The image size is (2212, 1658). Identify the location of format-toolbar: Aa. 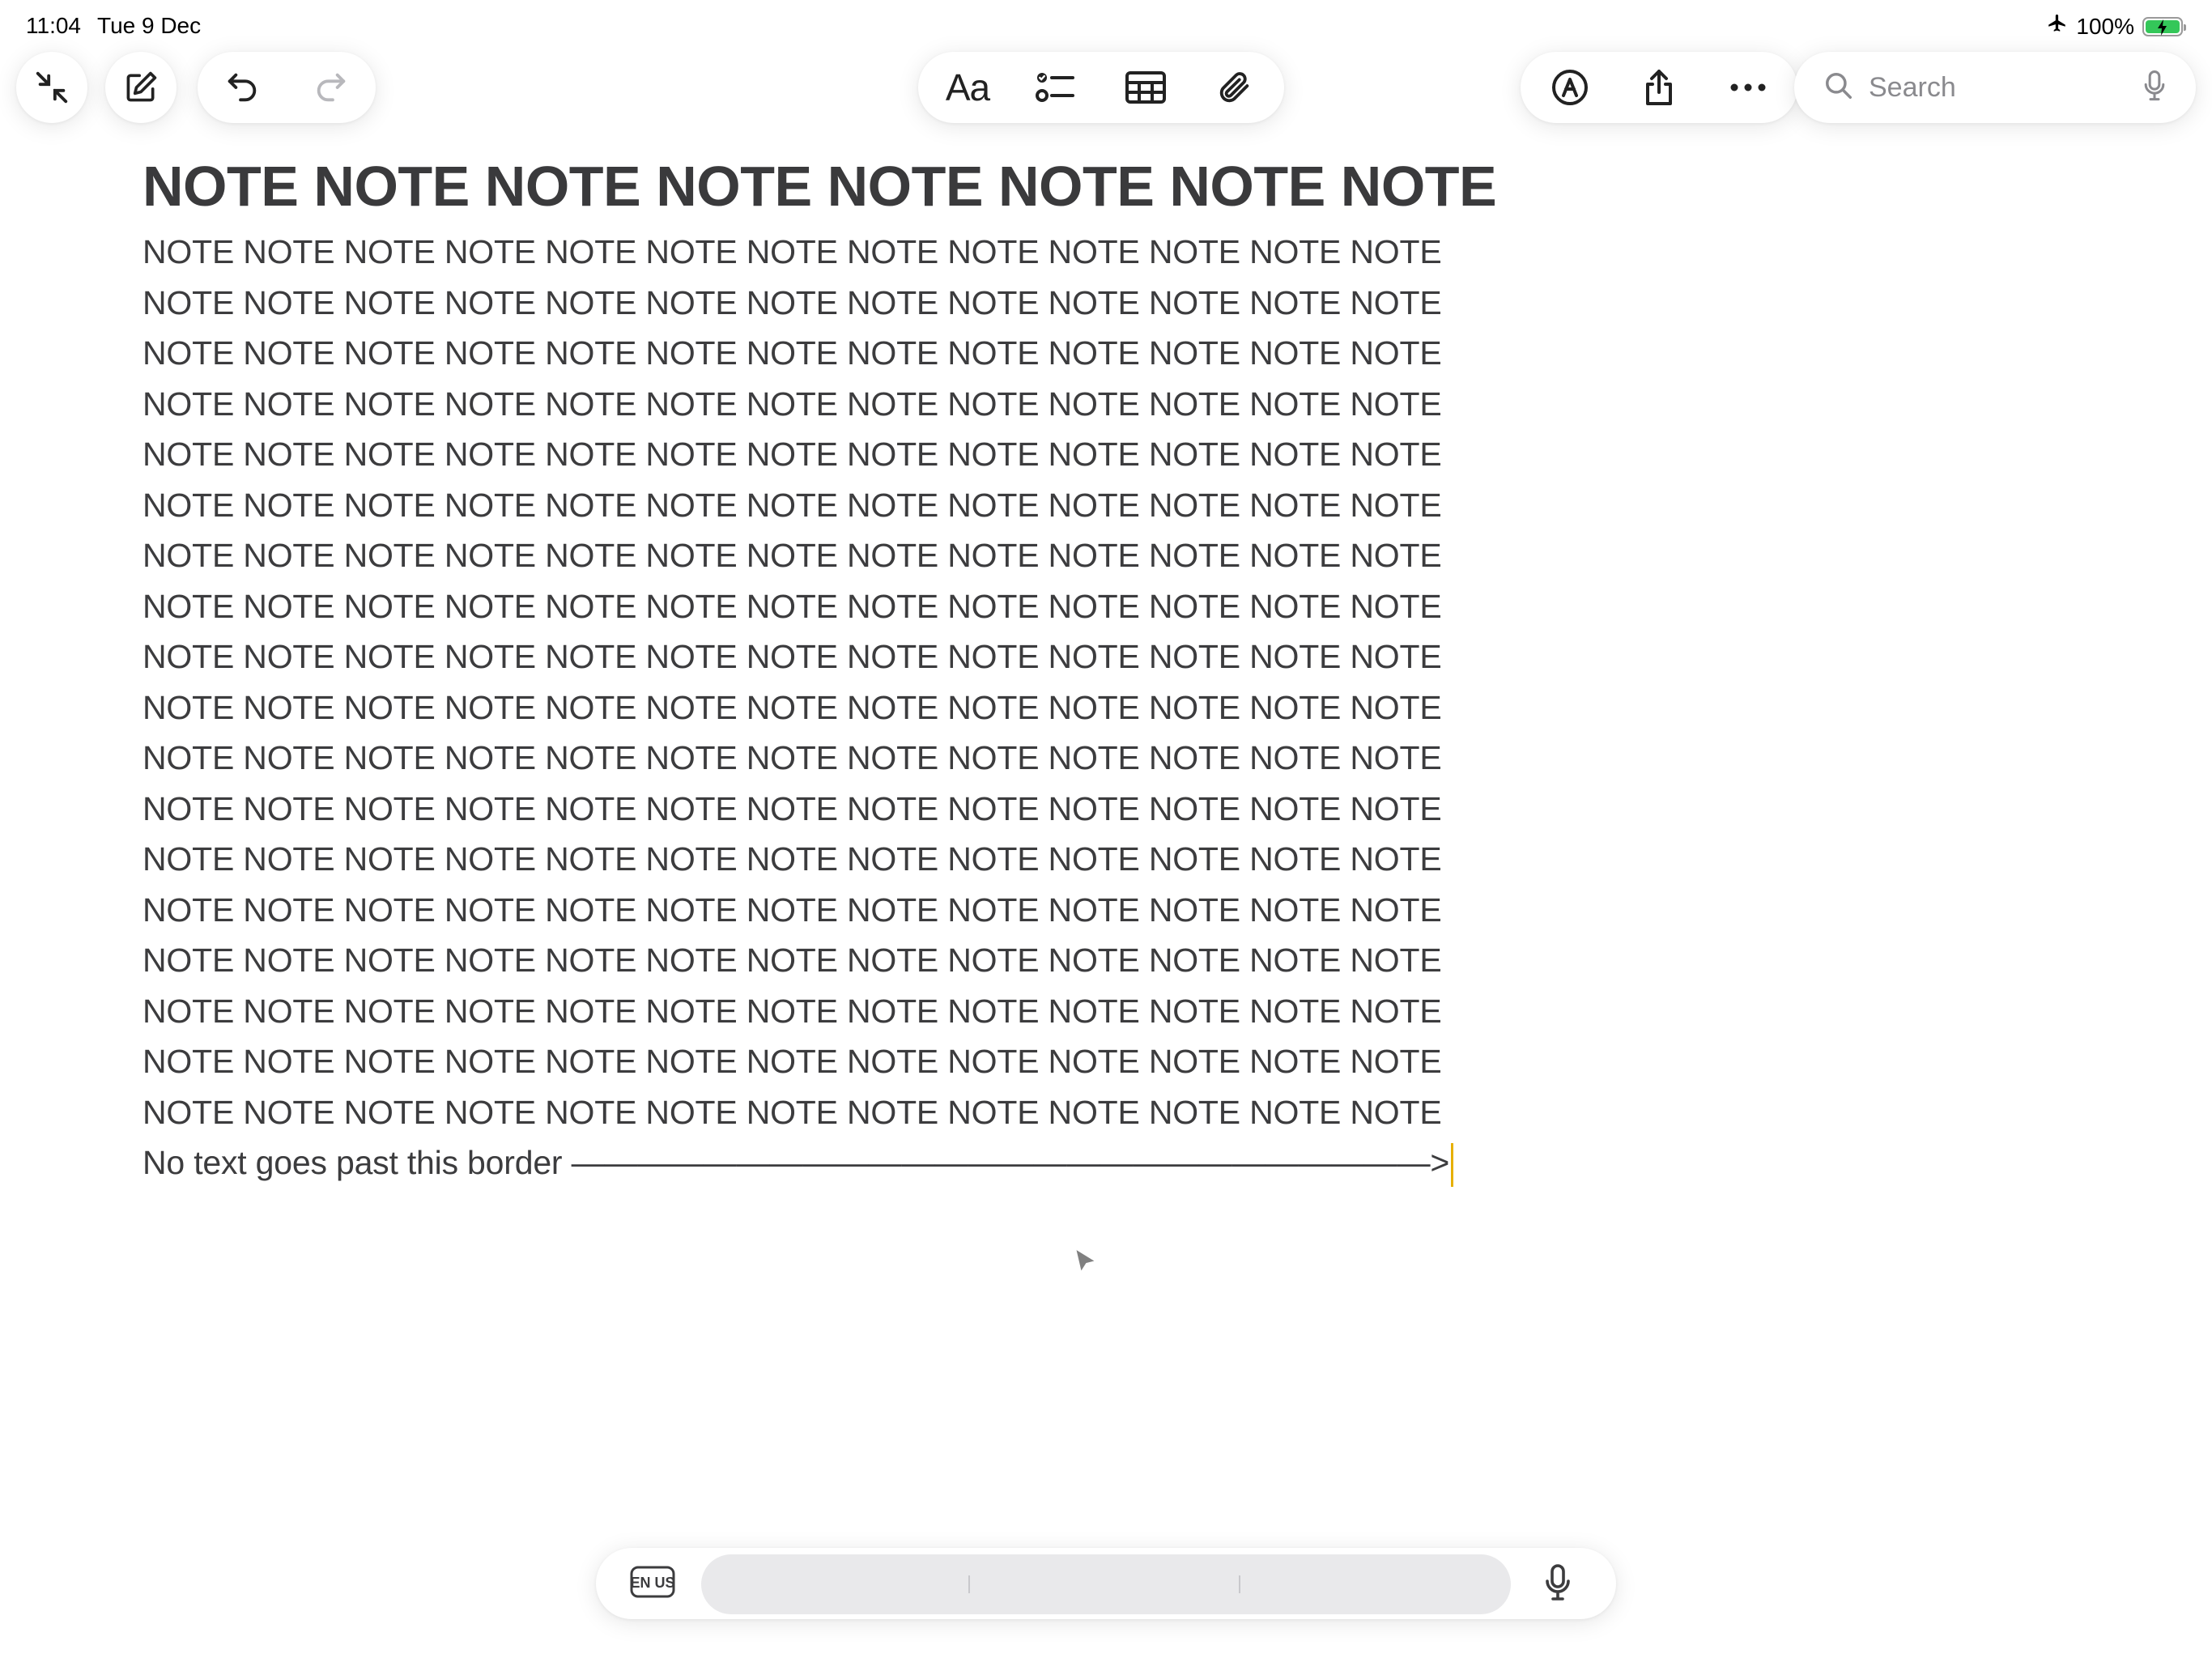
(1101, 87).